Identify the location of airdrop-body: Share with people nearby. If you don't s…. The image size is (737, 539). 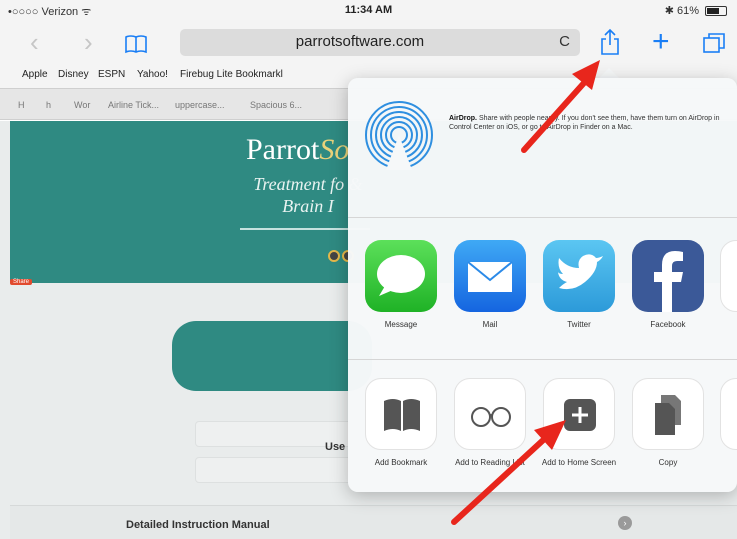
(584, 123).